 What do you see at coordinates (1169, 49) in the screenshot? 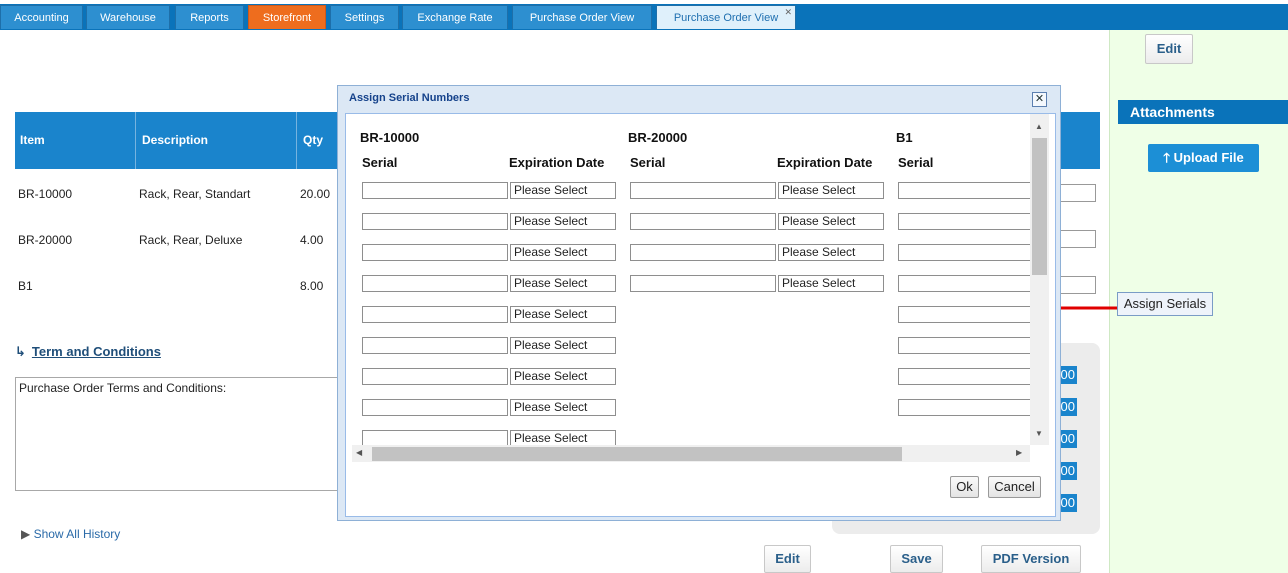
I see `edit-button: Edit` at bounding box center [1169, 49].